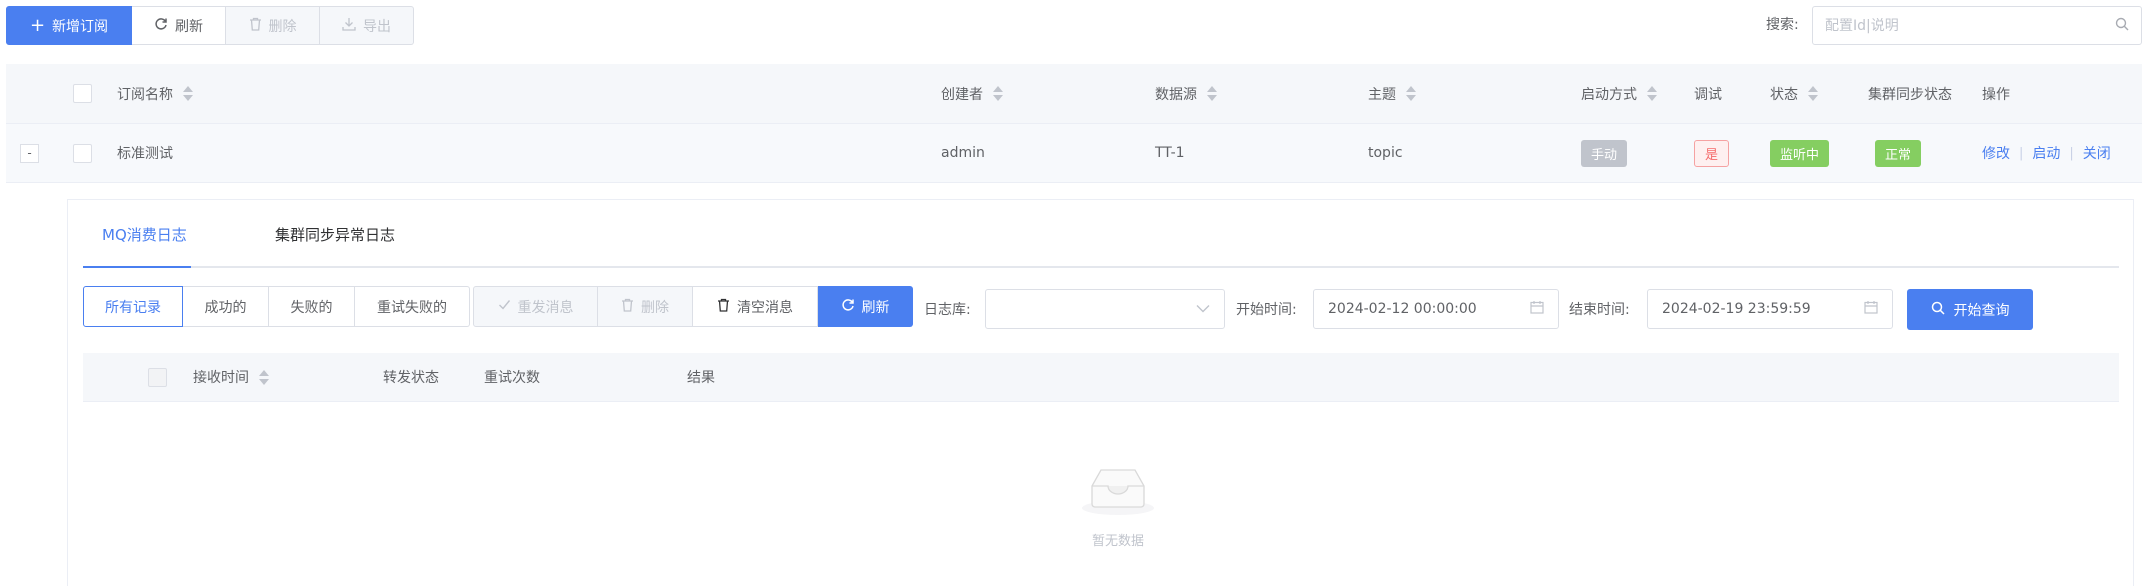 This screenshot has height=586, width=2150. I want to click on clear-messages-button: 清空消息, so click(755, 306).